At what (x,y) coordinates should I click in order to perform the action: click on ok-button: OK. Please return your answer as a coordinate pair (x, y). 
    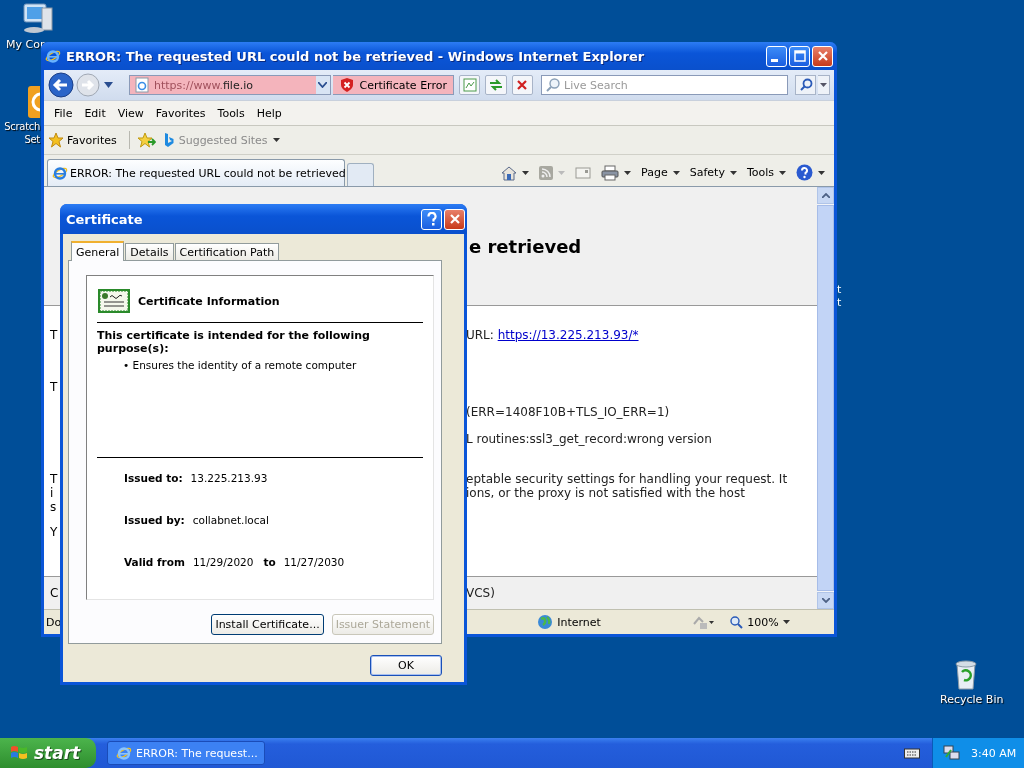
    Looking at the image, I should click on (406, 665).